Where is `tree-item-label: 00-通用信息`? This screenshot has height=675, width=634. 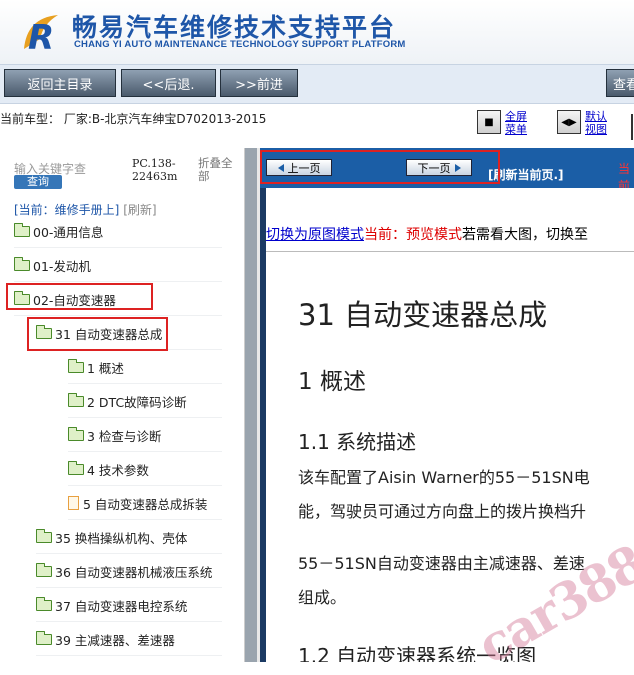 tree-item-label: 00-通用信息 is located at coordinates (68, 232).